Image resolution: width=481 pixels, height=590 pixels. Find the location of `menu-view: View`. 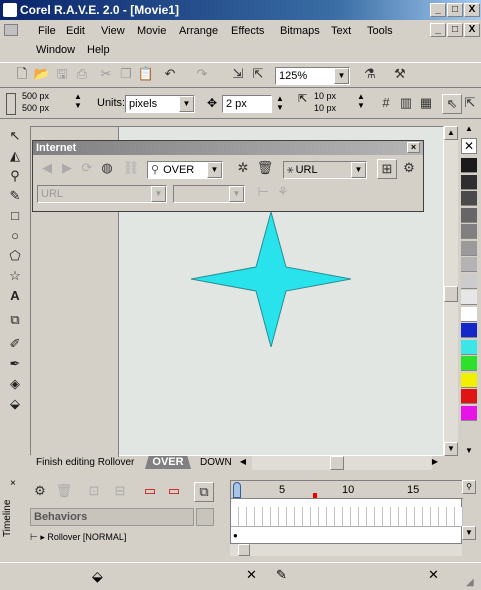

menu-view: View is located at coordinates (113, 31).